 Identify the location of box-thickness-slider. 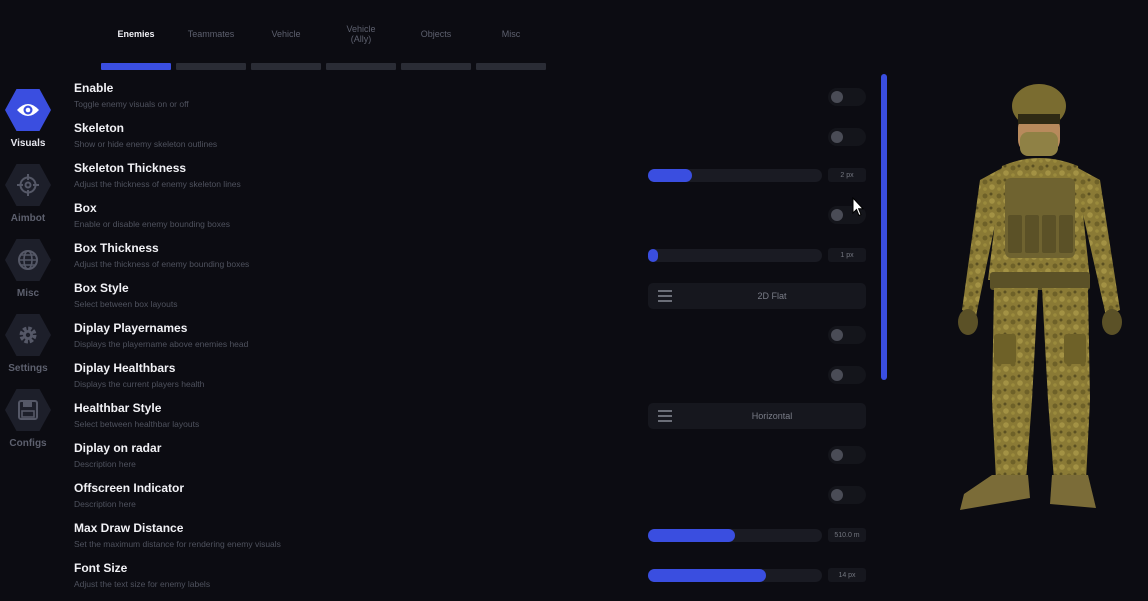
(735, 255).